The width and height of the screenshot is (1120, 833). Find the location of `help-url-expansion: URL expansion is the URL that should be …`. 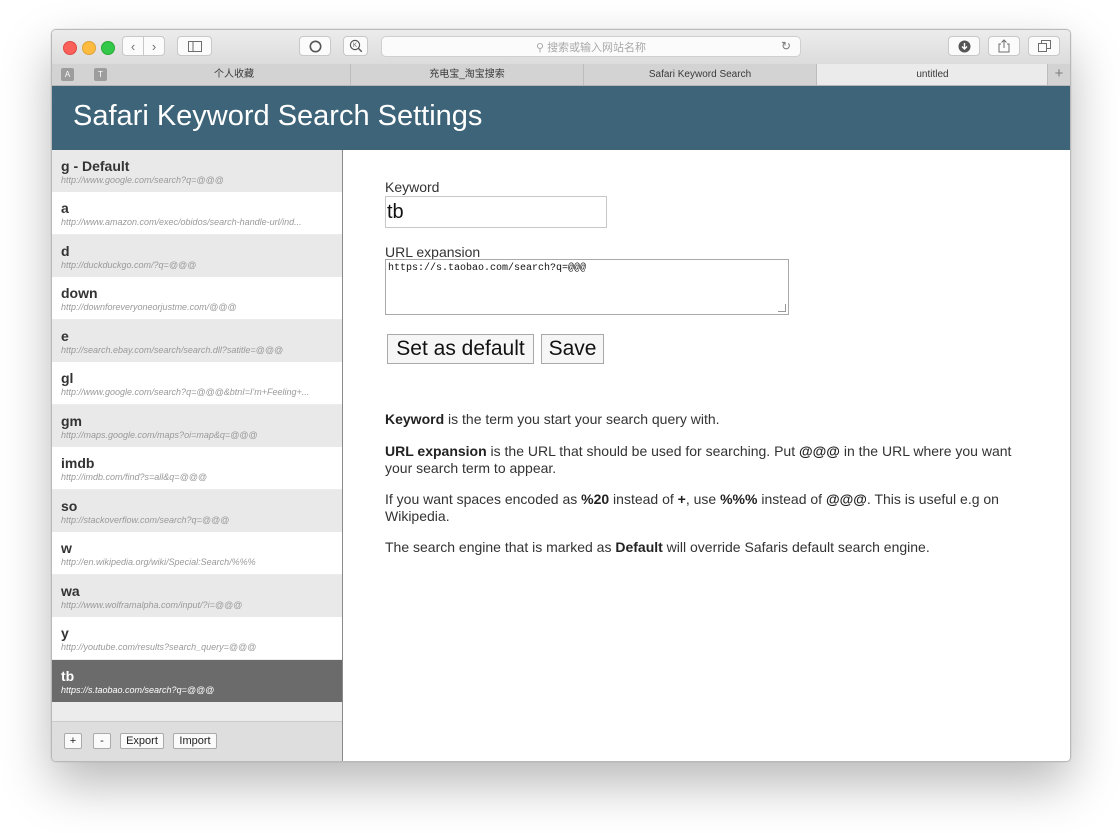

help-url-expansion: URL expansion is the URL that should be … is located at coordinates (698, 459).